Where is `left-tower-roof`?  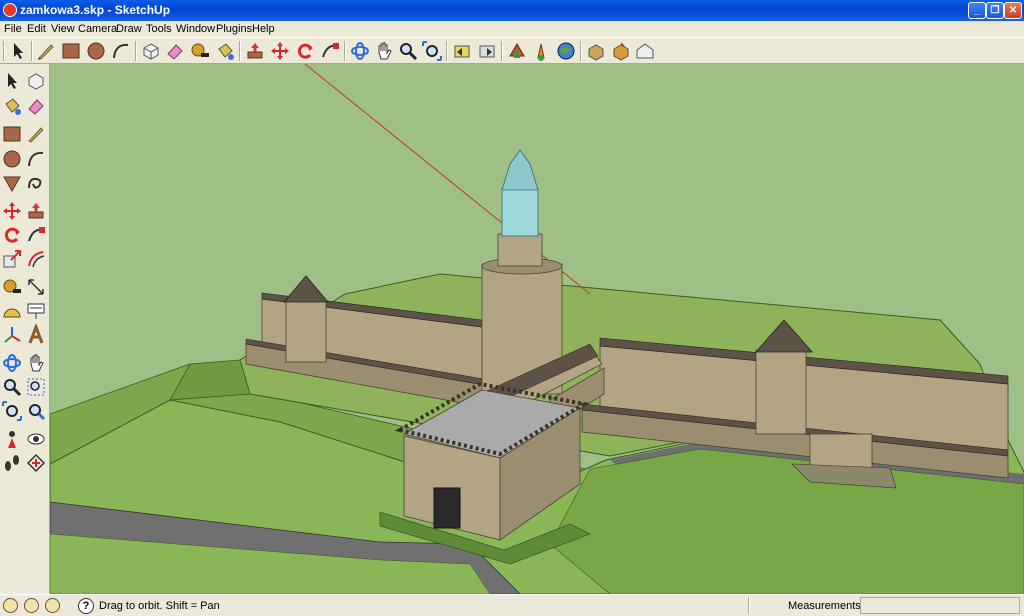
left-tower-roof is located at coordinates (306, 289).